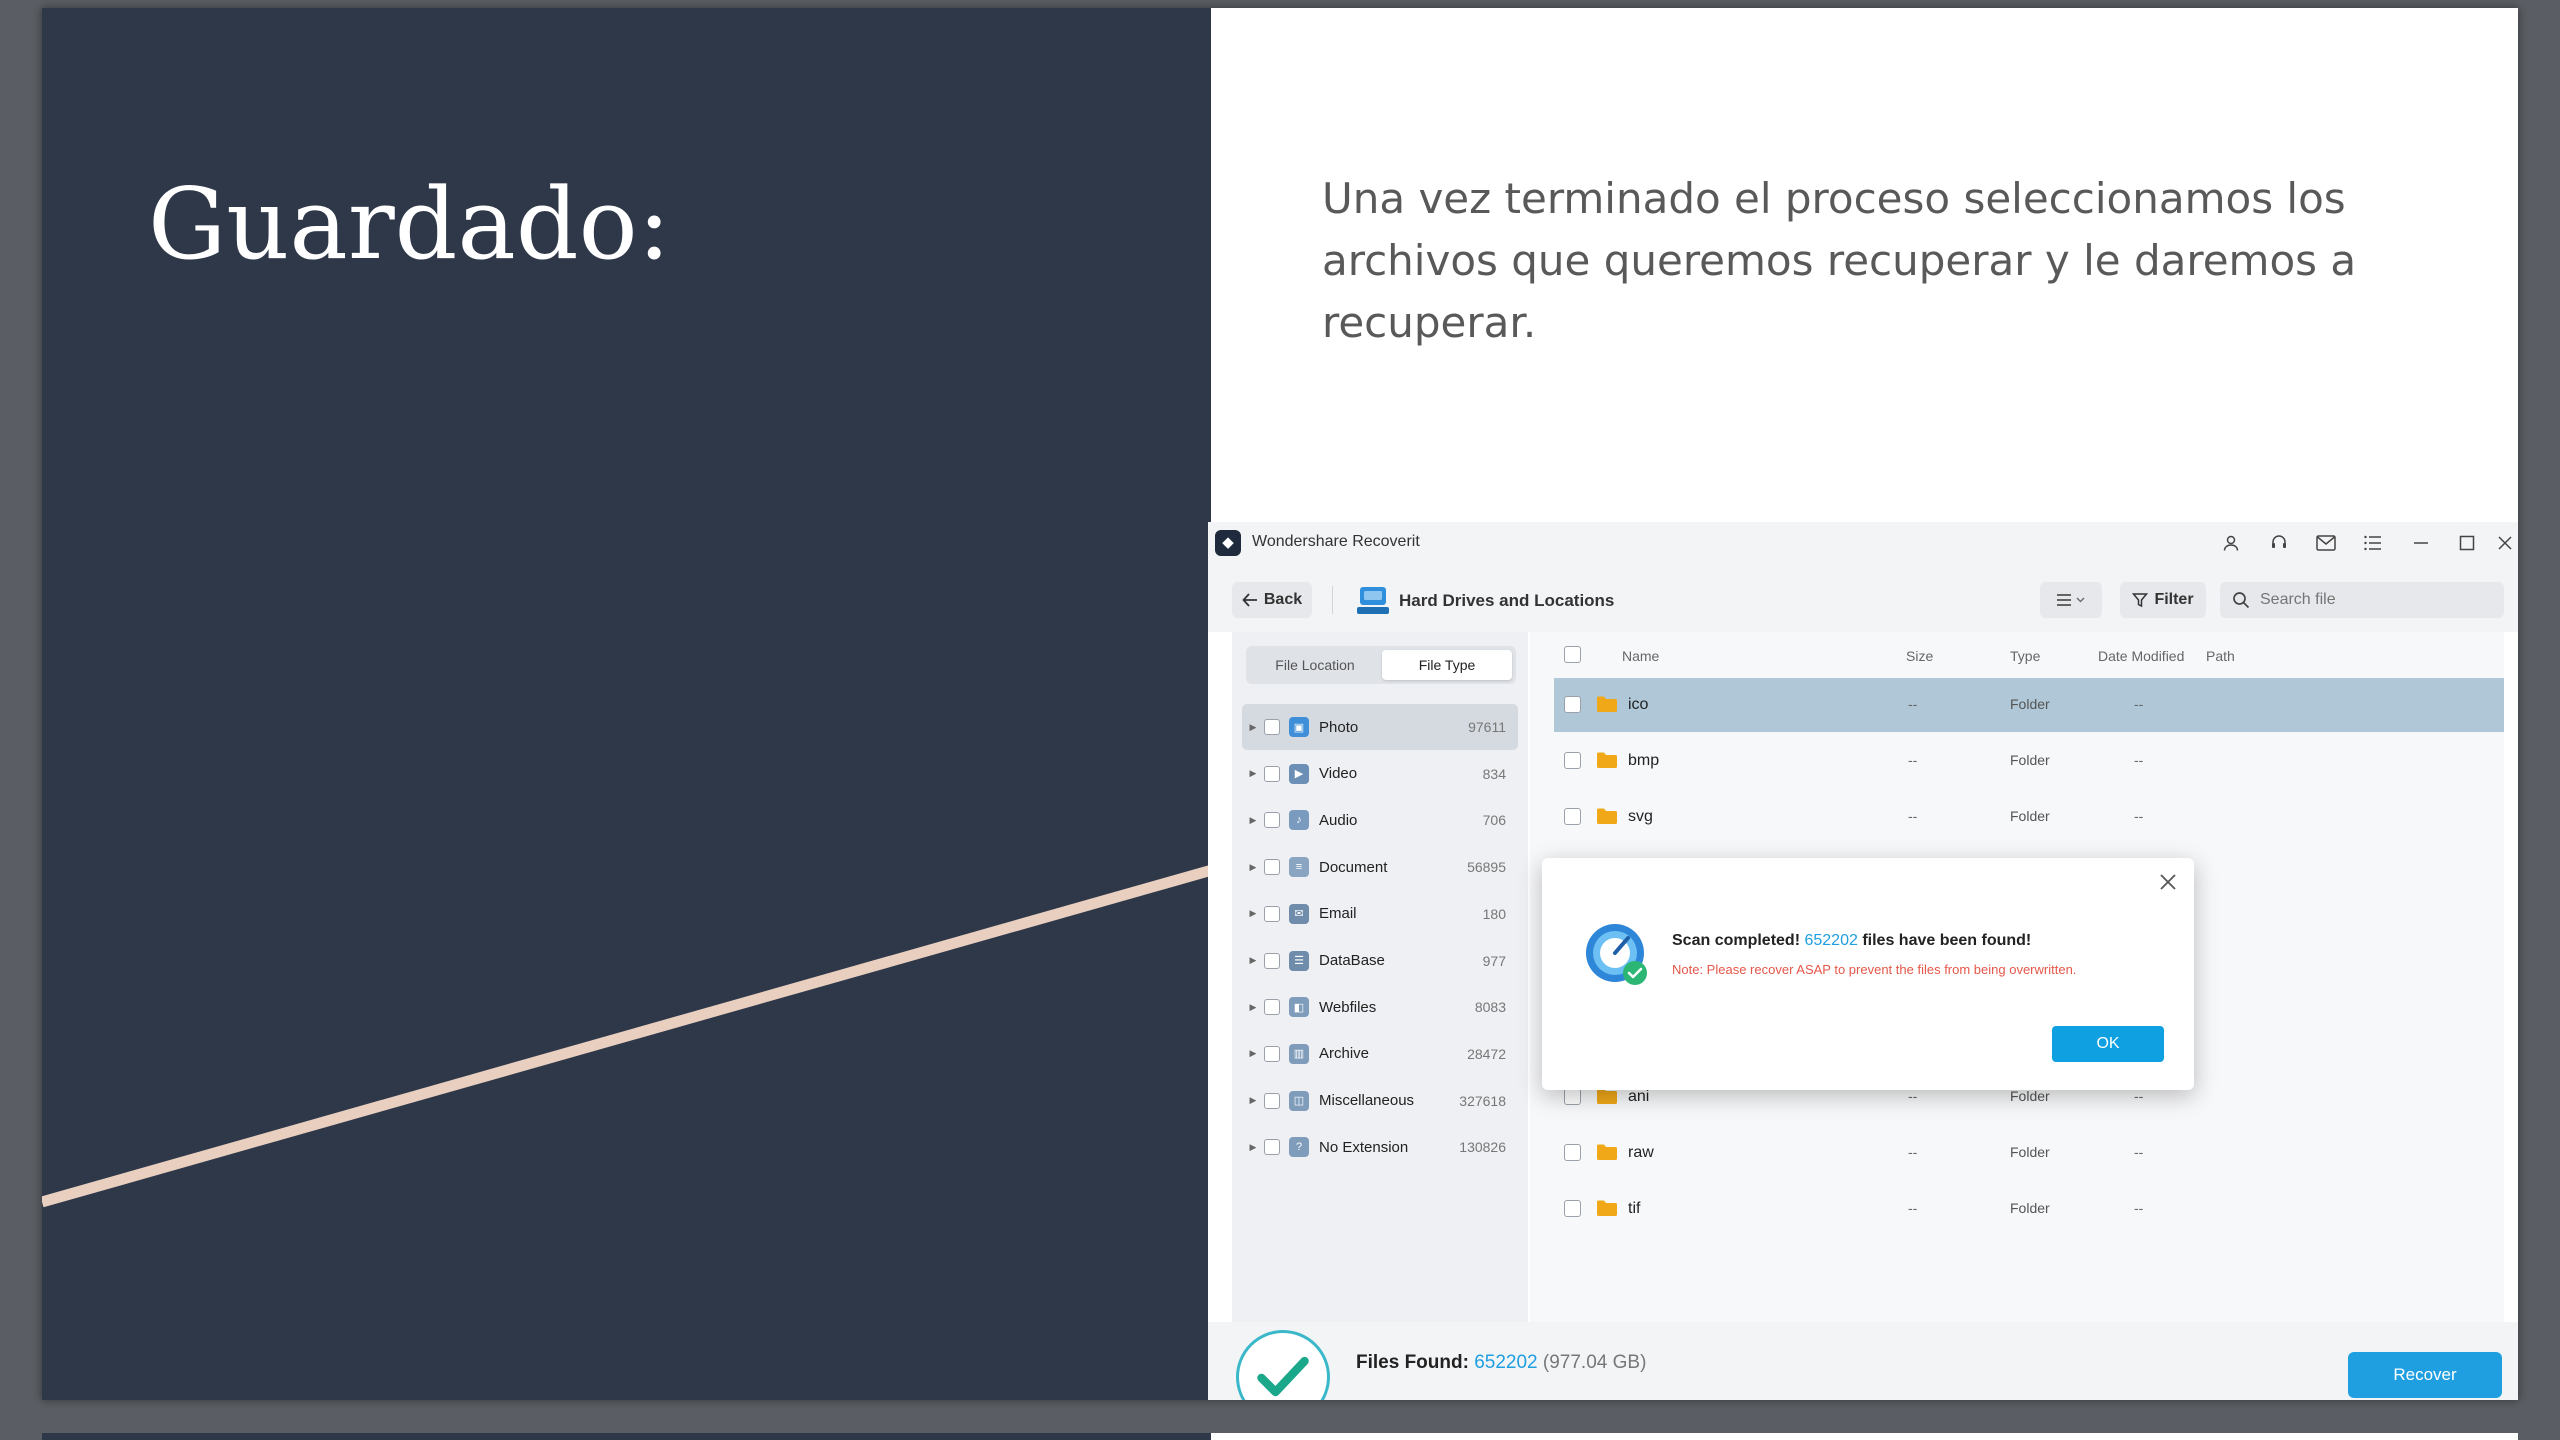 The image size is (2560, 1440). What do you see at coordinates (1507, 600) in the screenshot?
I see `location-title: Hard Drives and Locations` at bounding box center [1507, 600].